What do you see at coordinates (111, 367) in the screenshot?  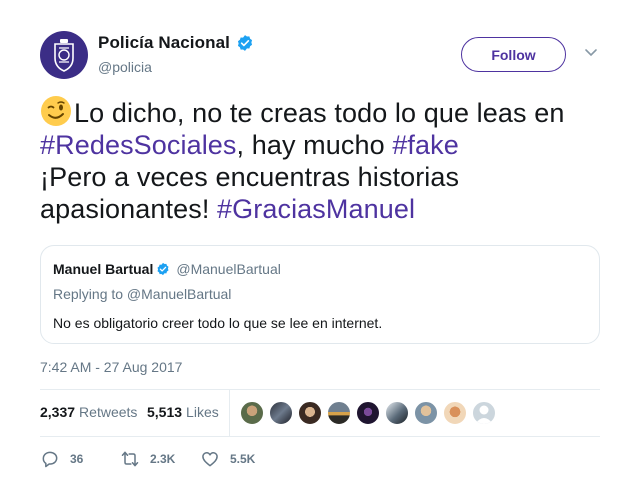 I see `tweet-timestamp: 7:42 AM - 27 Aug 2017` at bounding box center [111, 367].